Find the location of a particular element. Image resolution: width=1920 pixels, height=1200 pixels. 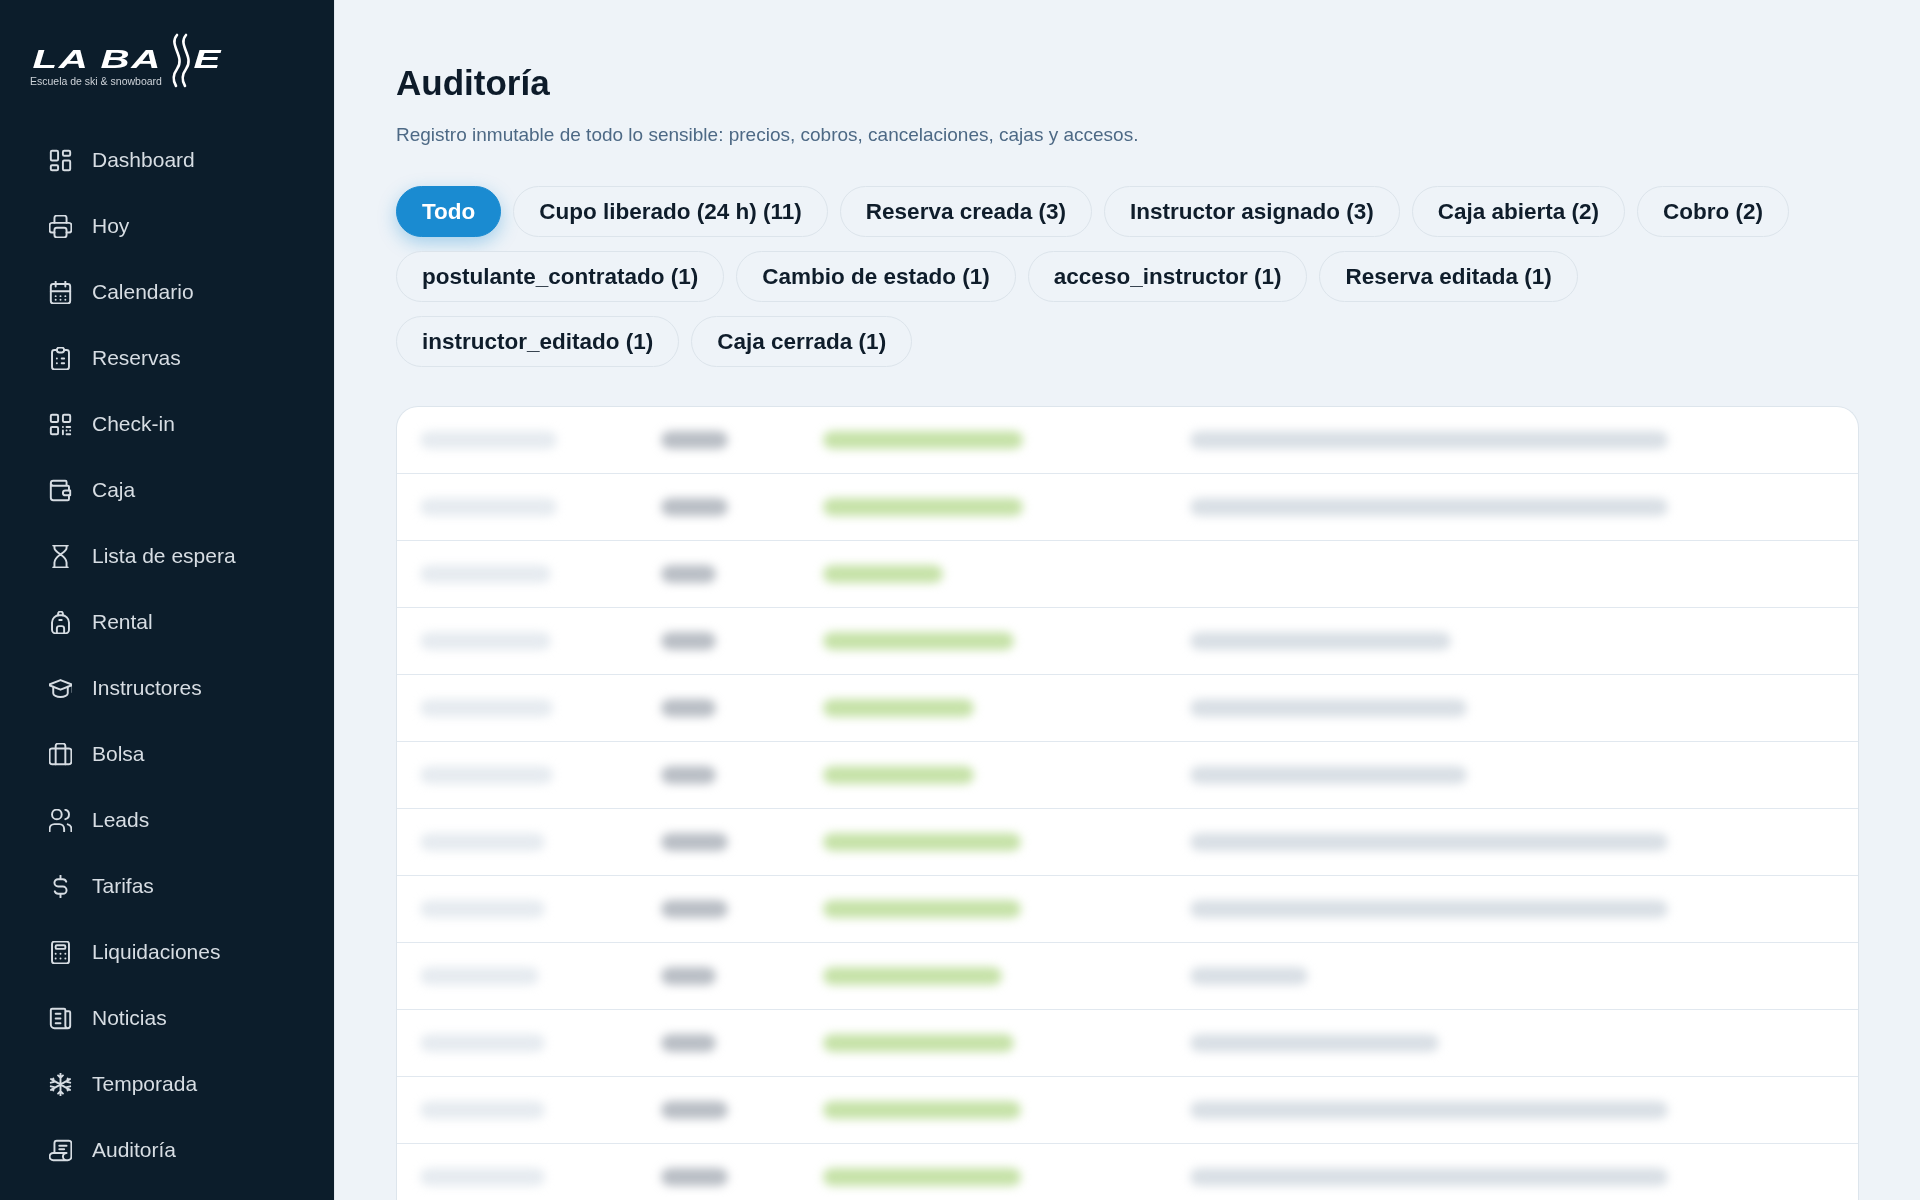

snowflake-icon is located at coordinates (60, 1084).